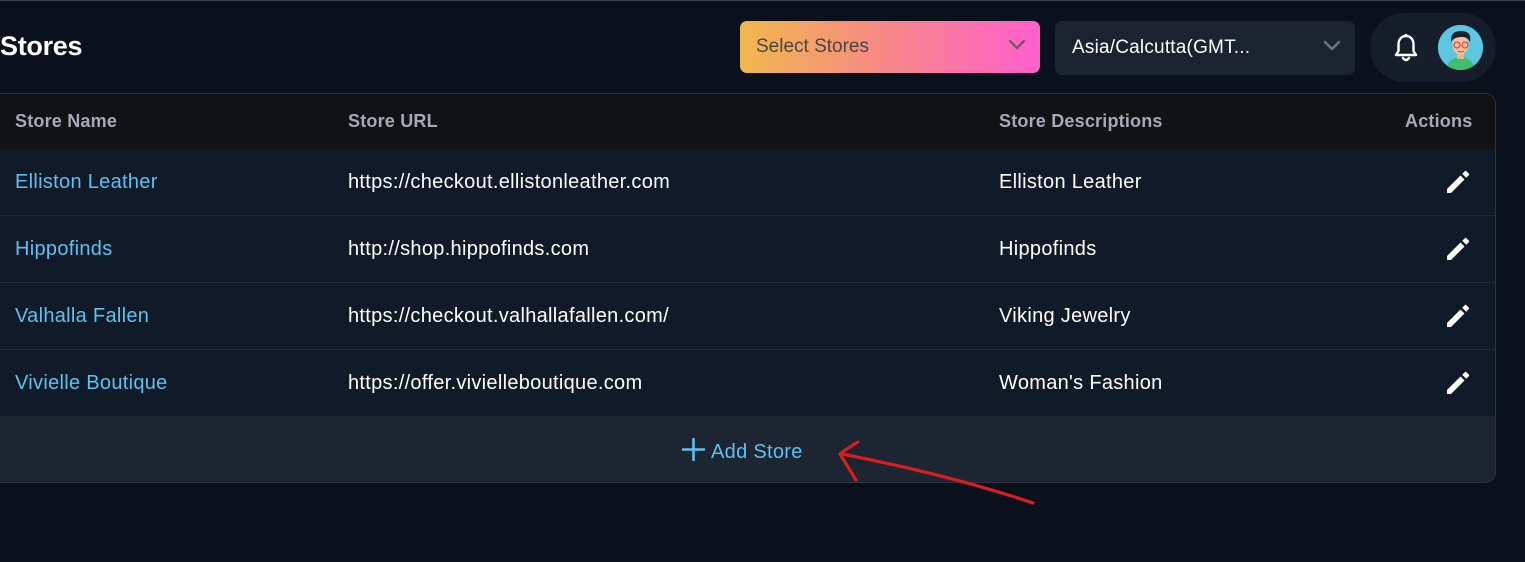 The image size is (1525, 562). What do you see at coordinates (41, 46) in the screenshot?
I see `page-title: Stores` at bounding box center [41, 46].